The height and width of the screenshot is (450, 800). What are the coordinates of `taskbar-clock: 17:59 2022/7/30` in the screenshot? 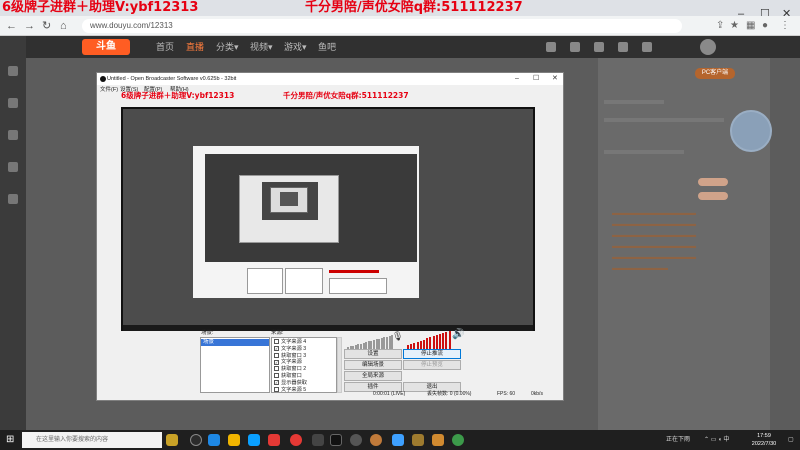 It's located at (764, 440).